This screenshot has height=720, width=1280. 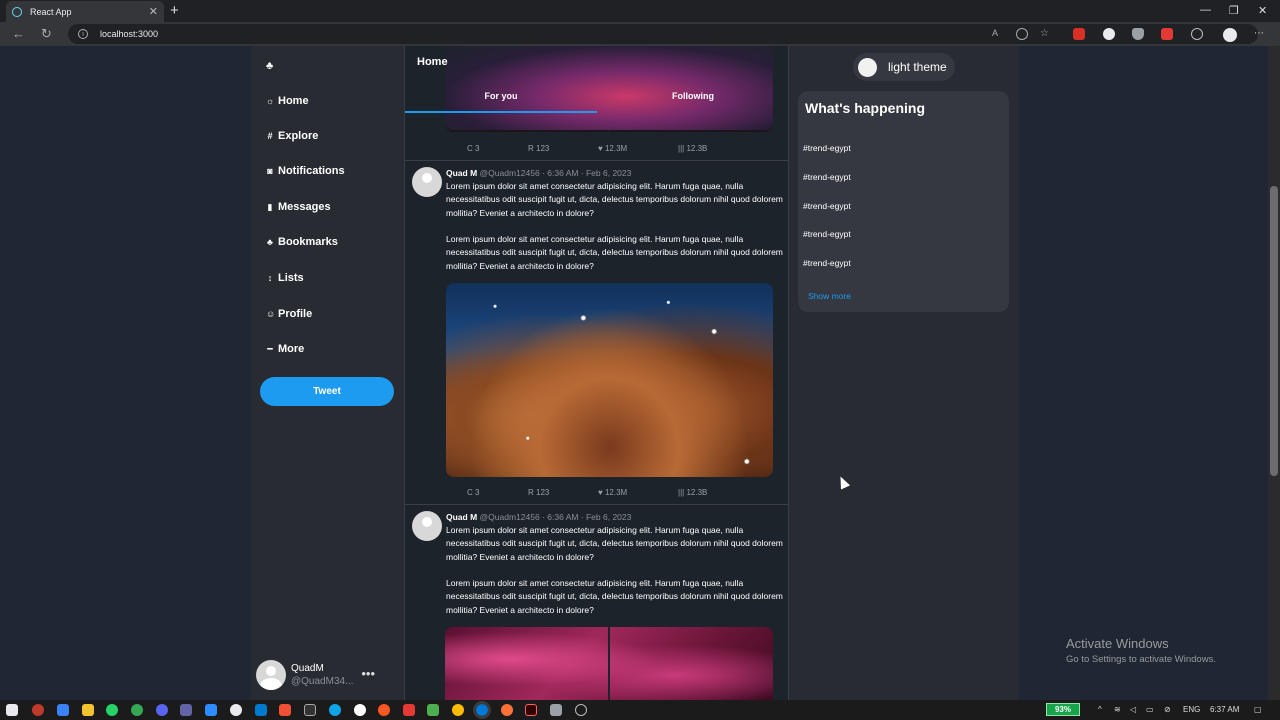 I want to click on nav-label: More, so click(x=291, y=349).